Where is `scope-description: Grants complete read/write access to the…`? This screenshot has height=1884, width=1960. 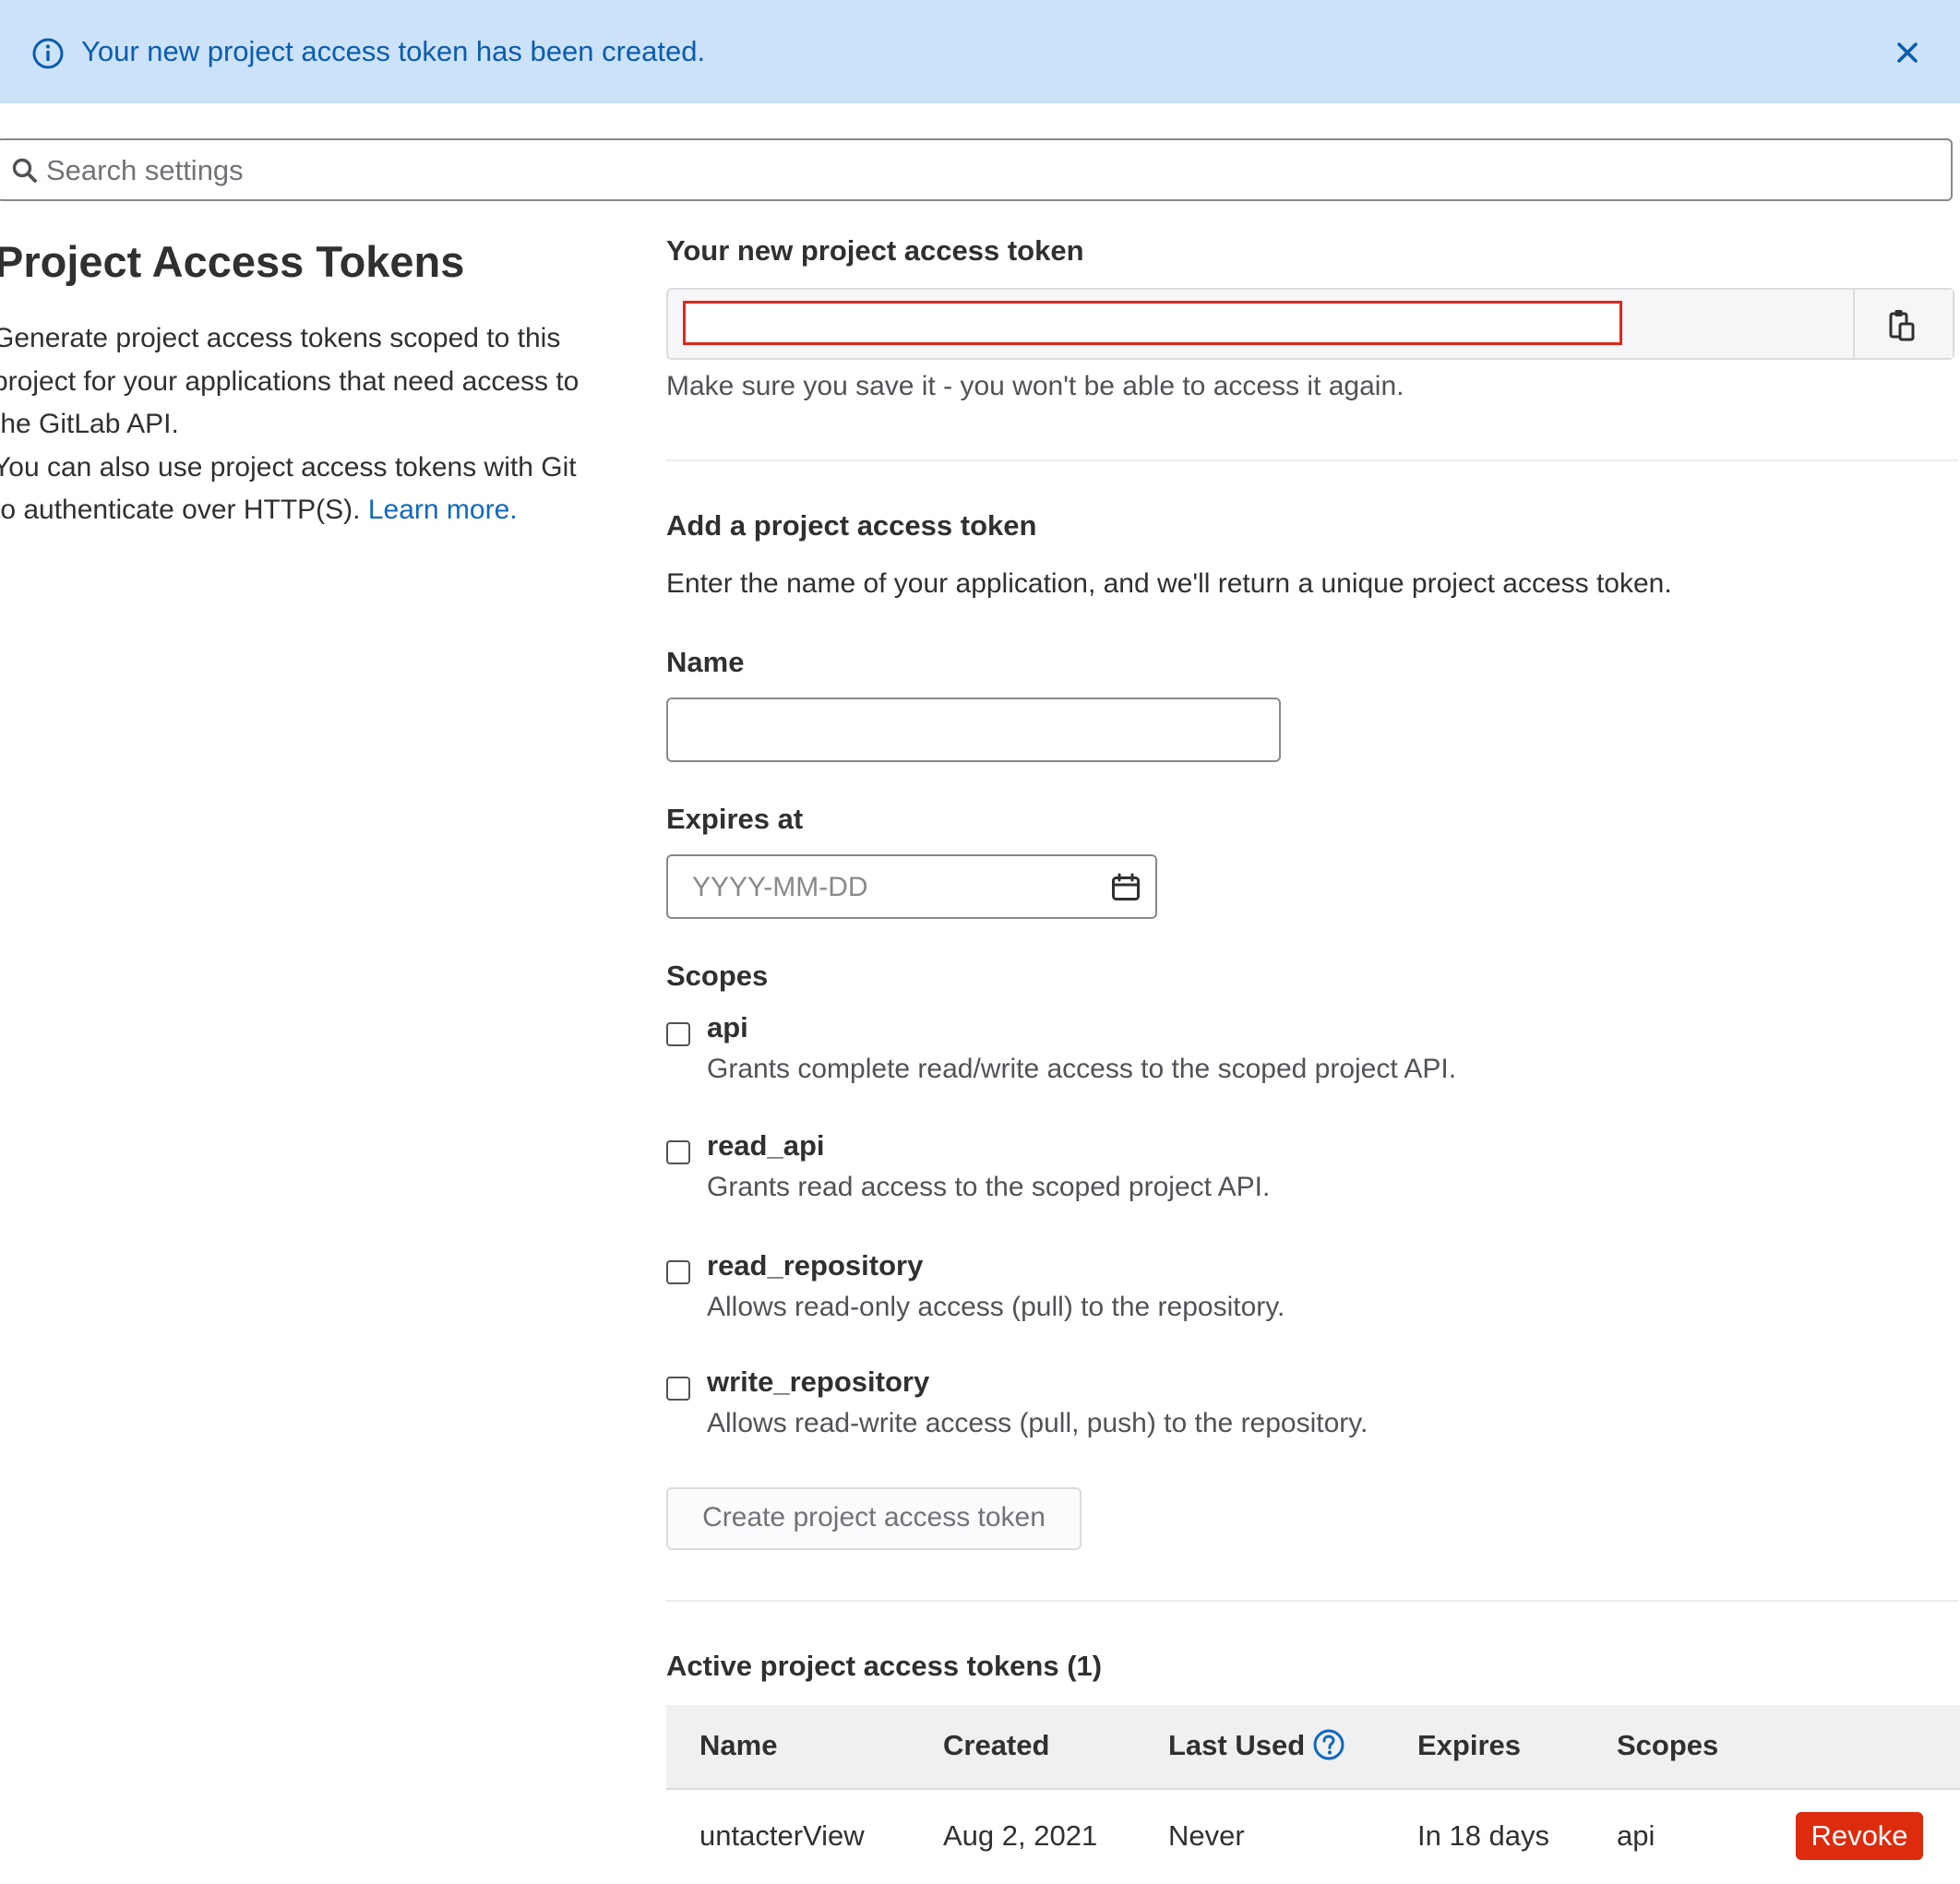
scope-description: Grants complete read/write access to the… is located at coordinates (1082, 1069).